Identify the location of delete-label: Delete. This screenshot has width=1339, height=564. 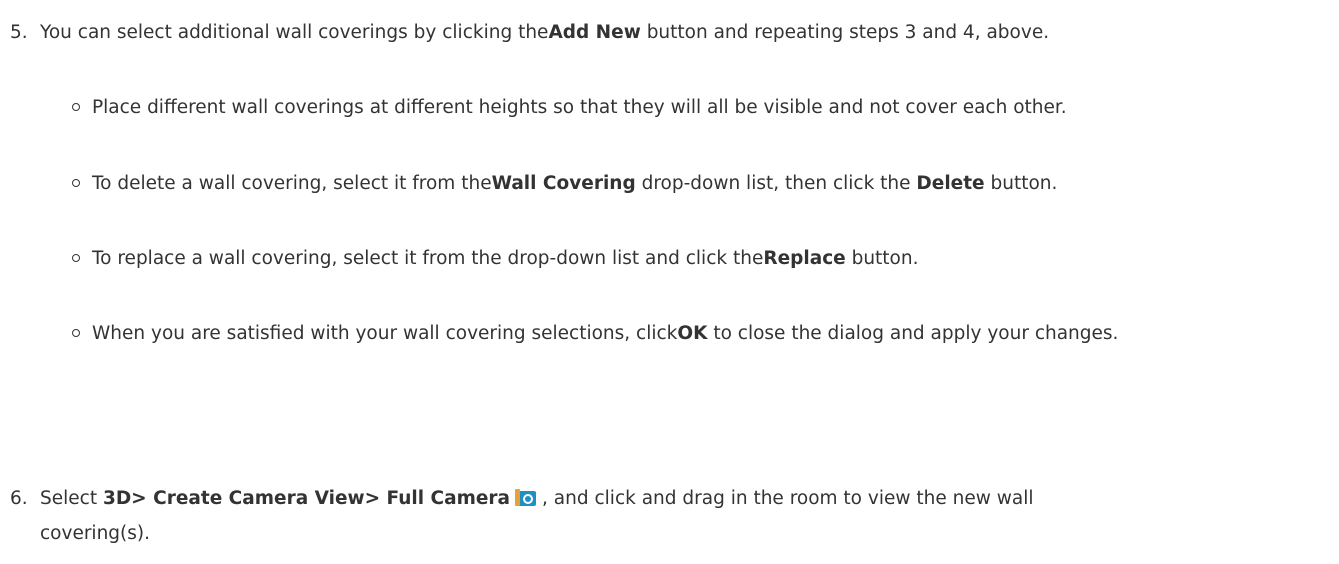
(950, 183).